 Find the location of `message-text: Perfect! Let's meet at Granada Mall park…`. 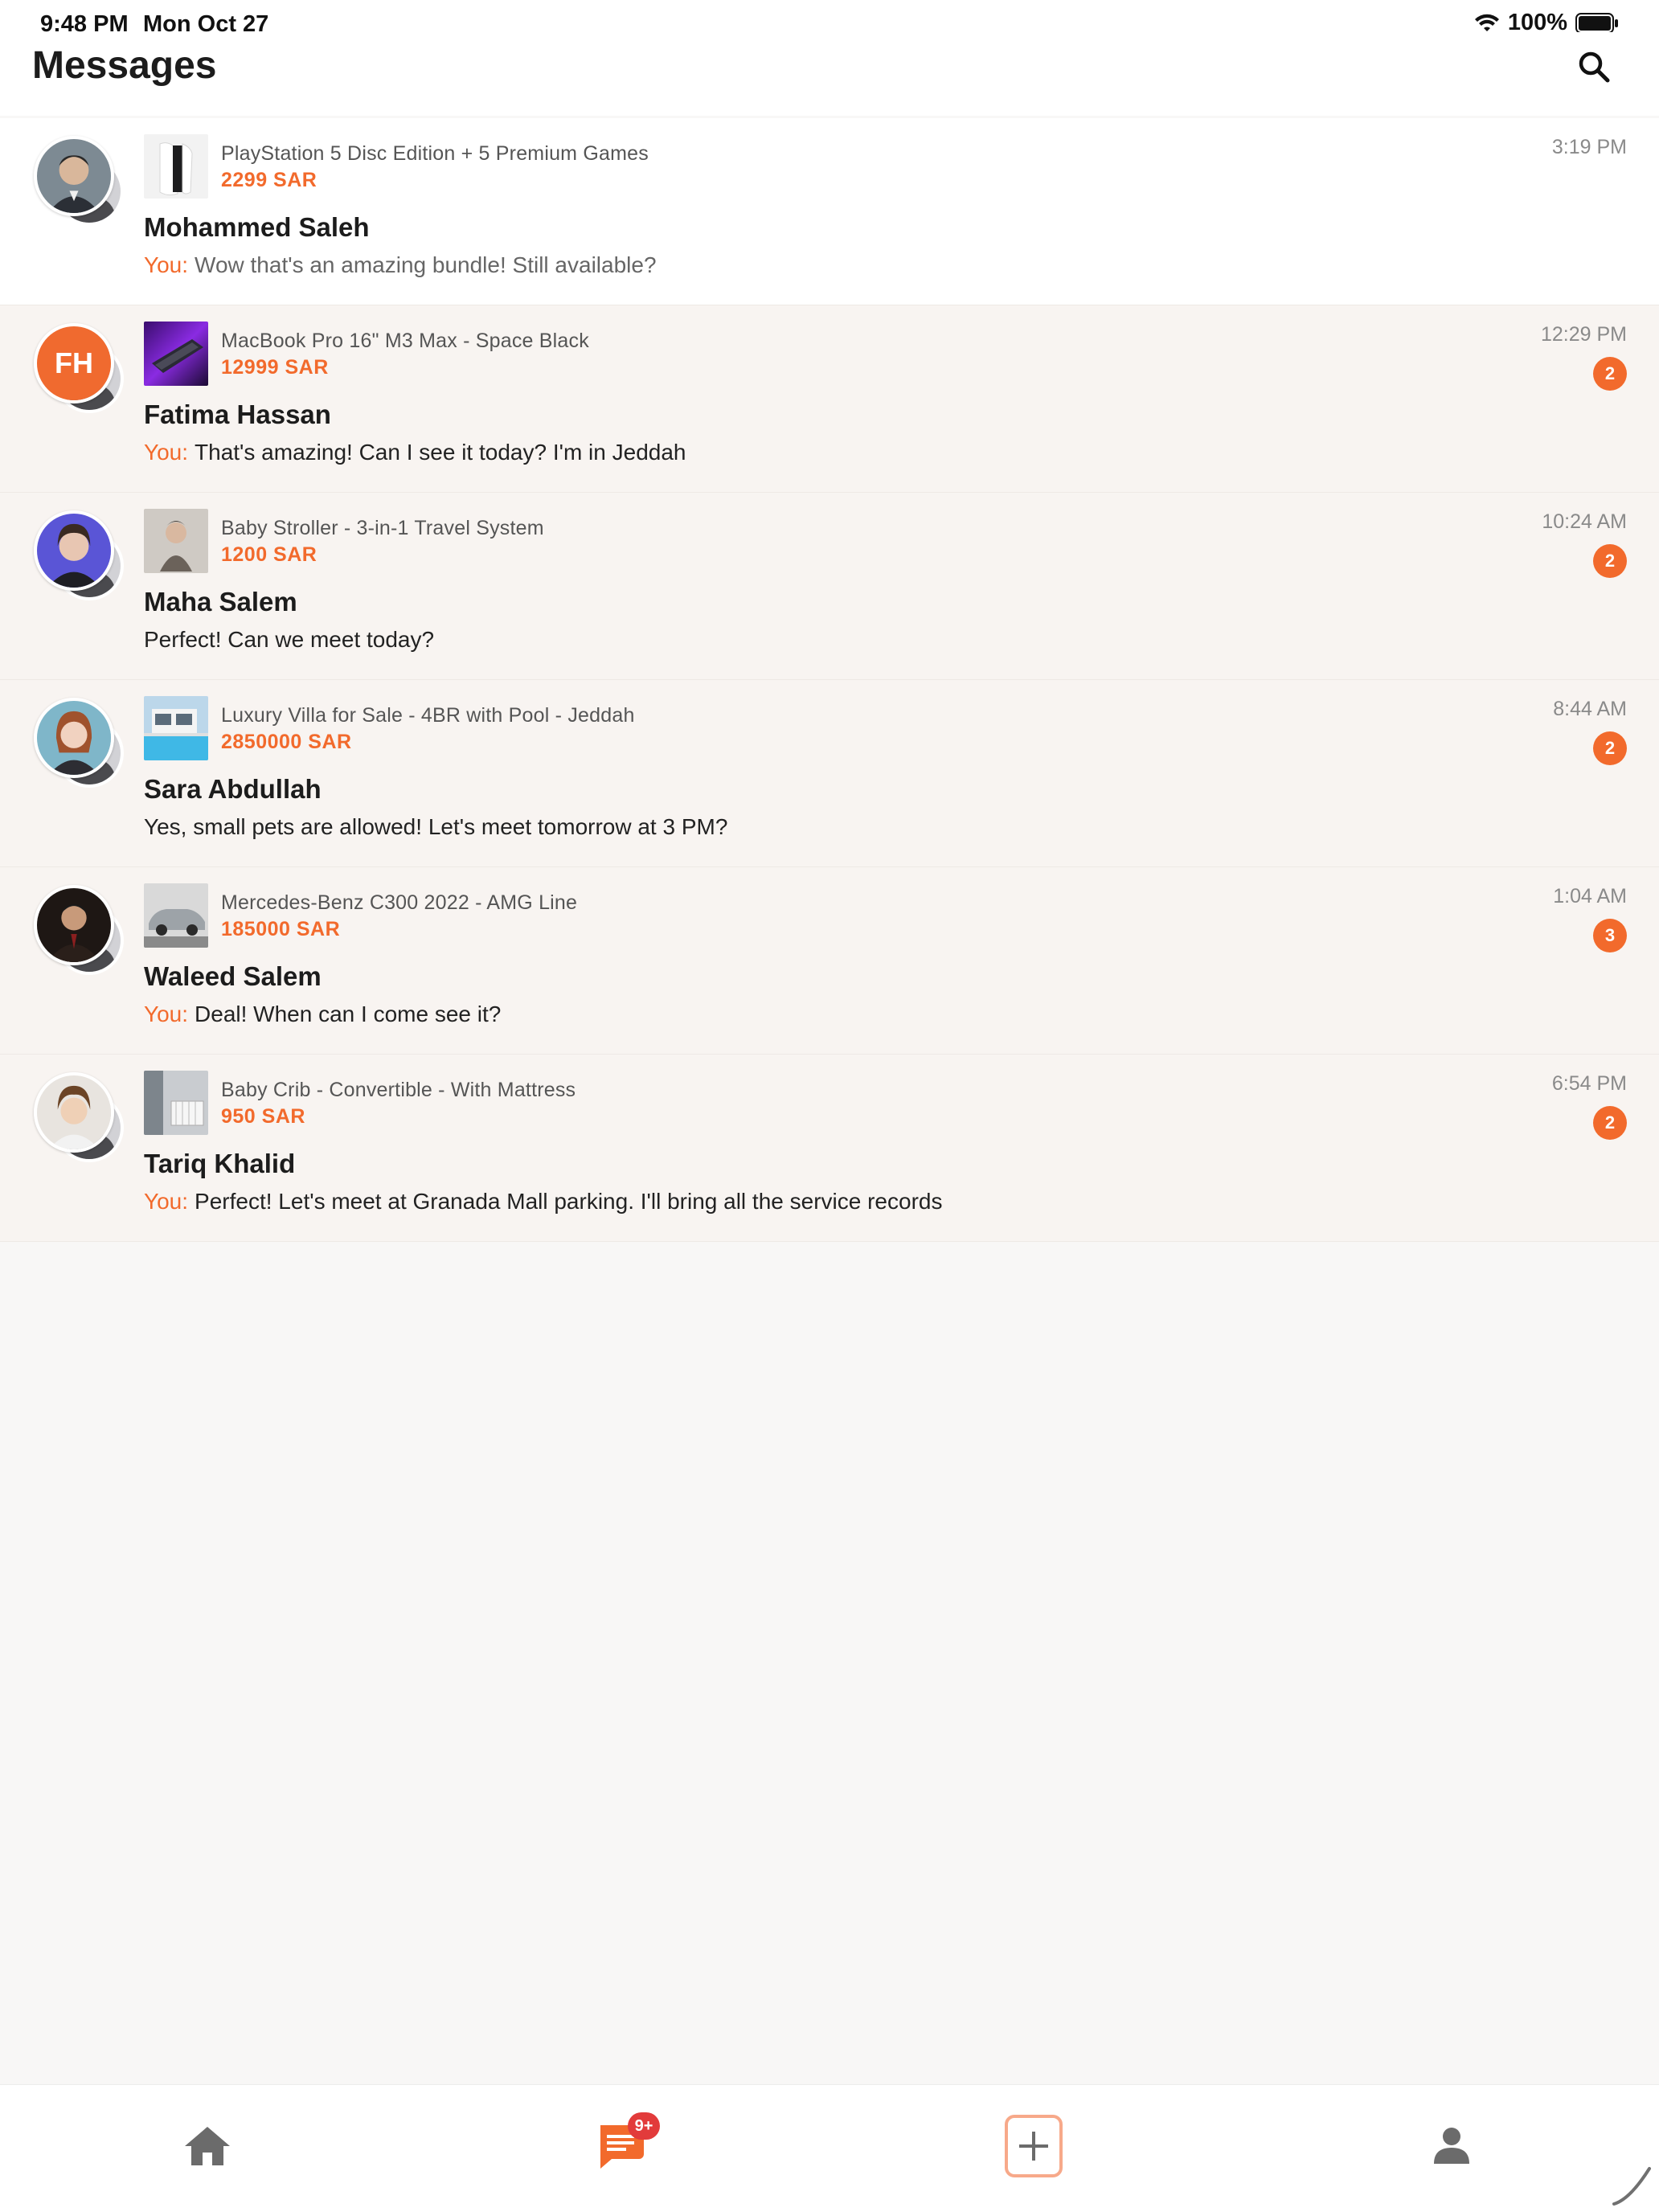

message-text: Perfect! Let's meet at Granada Mall park… is located at coordinates (569, 1201).